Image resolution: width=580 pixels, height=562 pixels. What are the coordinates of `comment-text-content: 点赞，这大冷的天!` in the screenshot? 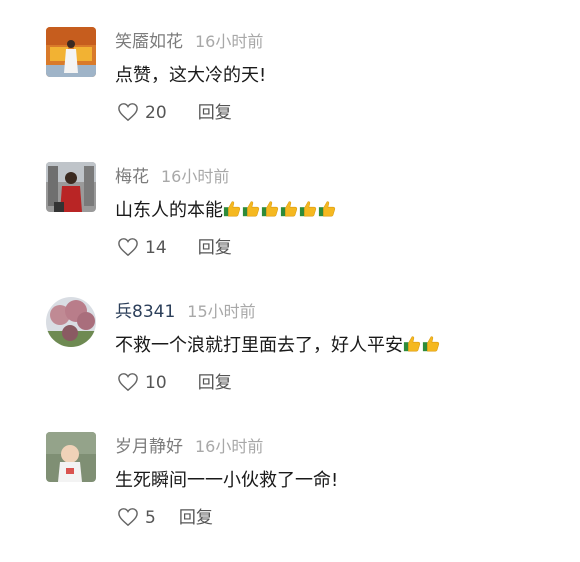 It's located at (191, 75).